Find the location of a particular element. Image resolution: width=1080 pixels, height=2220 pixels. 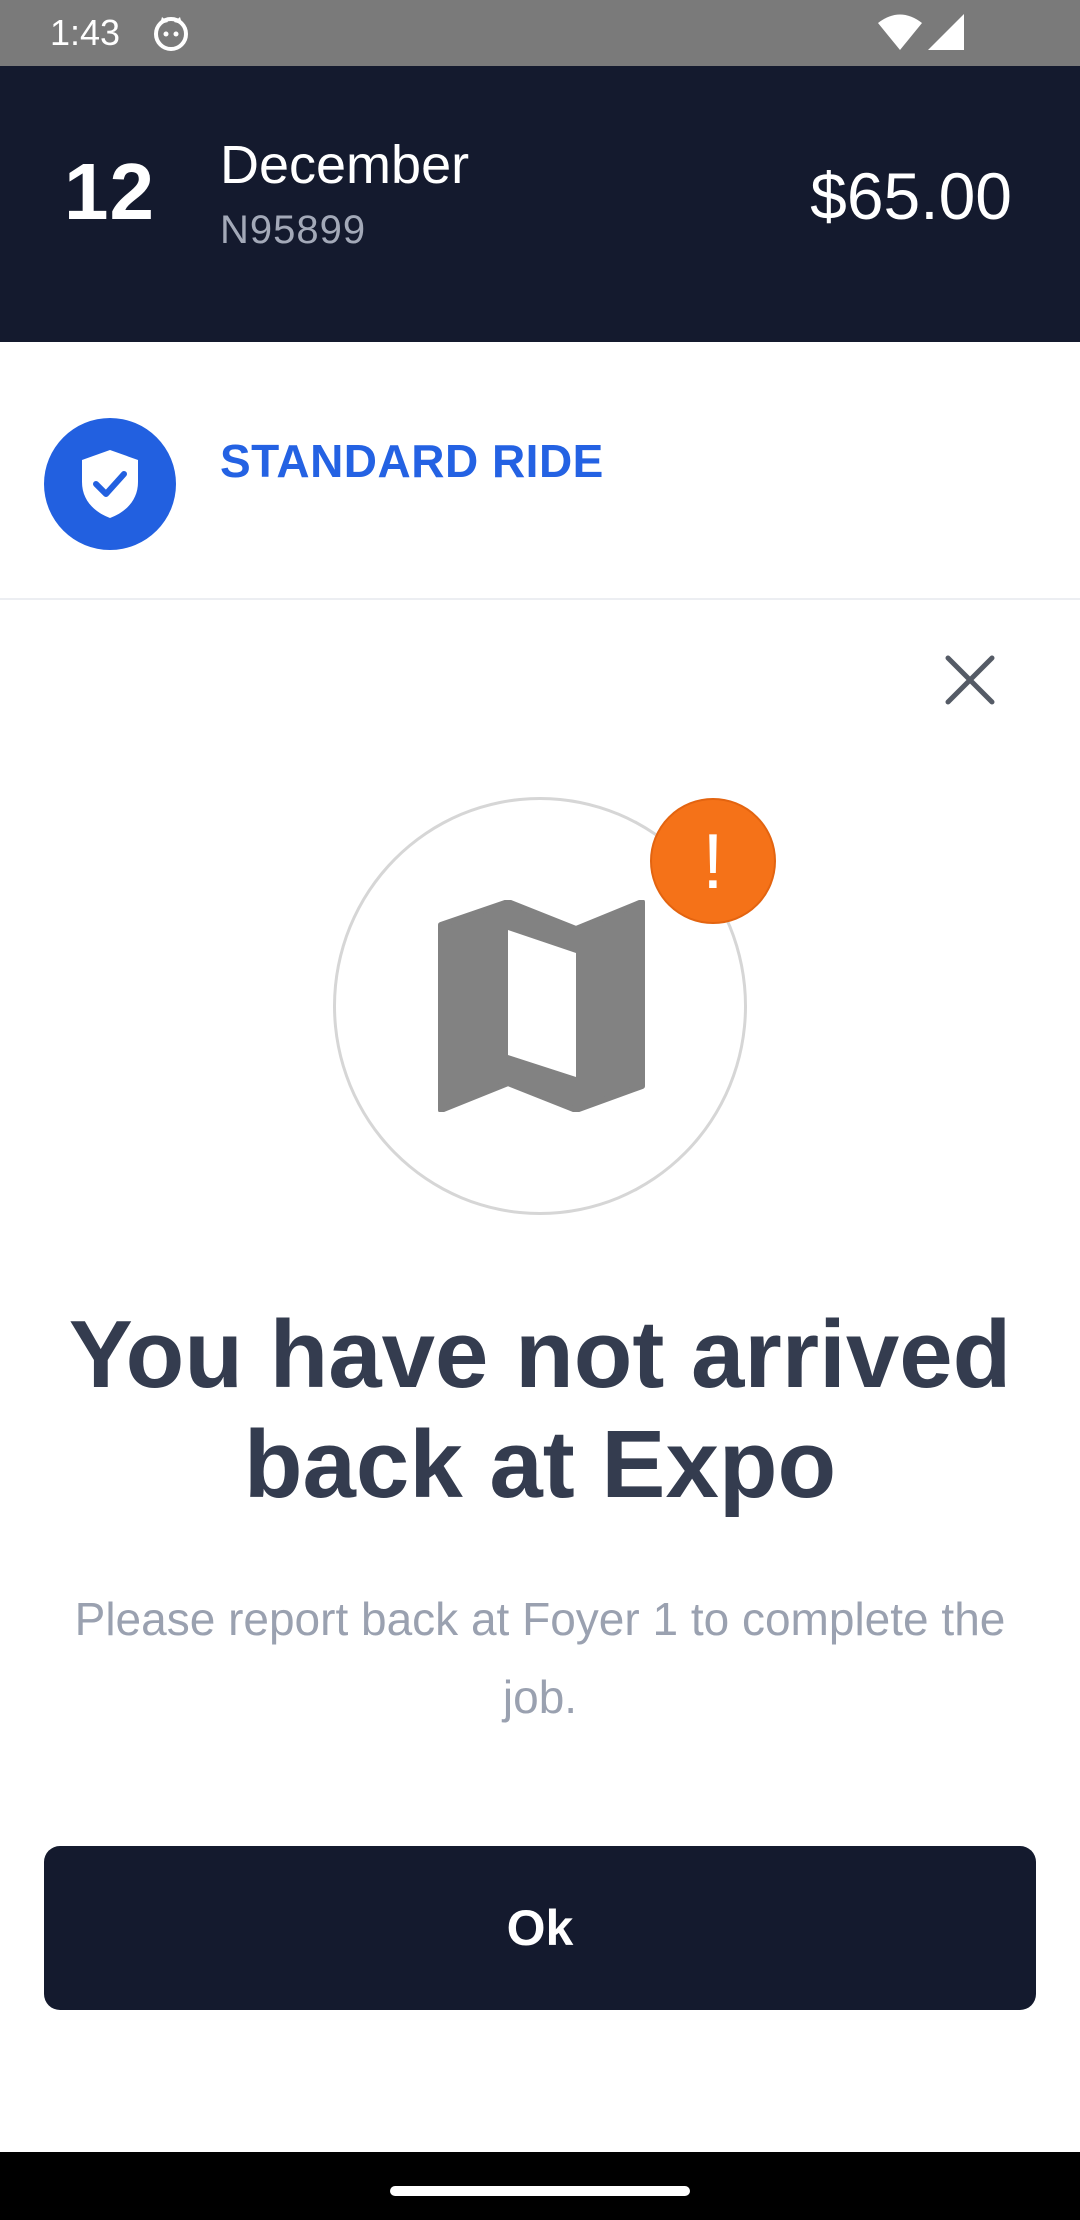

close-button is located at coordinates (970, 680).